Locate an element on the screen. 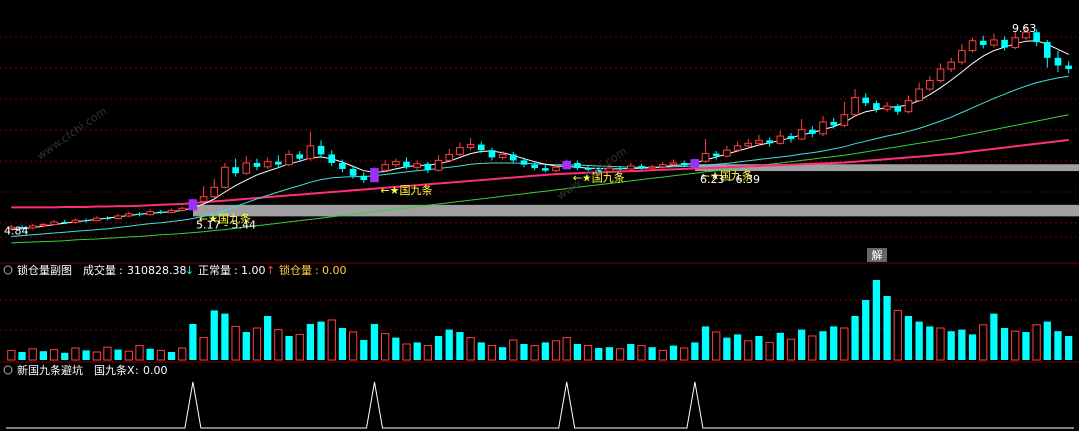  legend-volume-name: 成交量 is located at coordinates (99, 270).